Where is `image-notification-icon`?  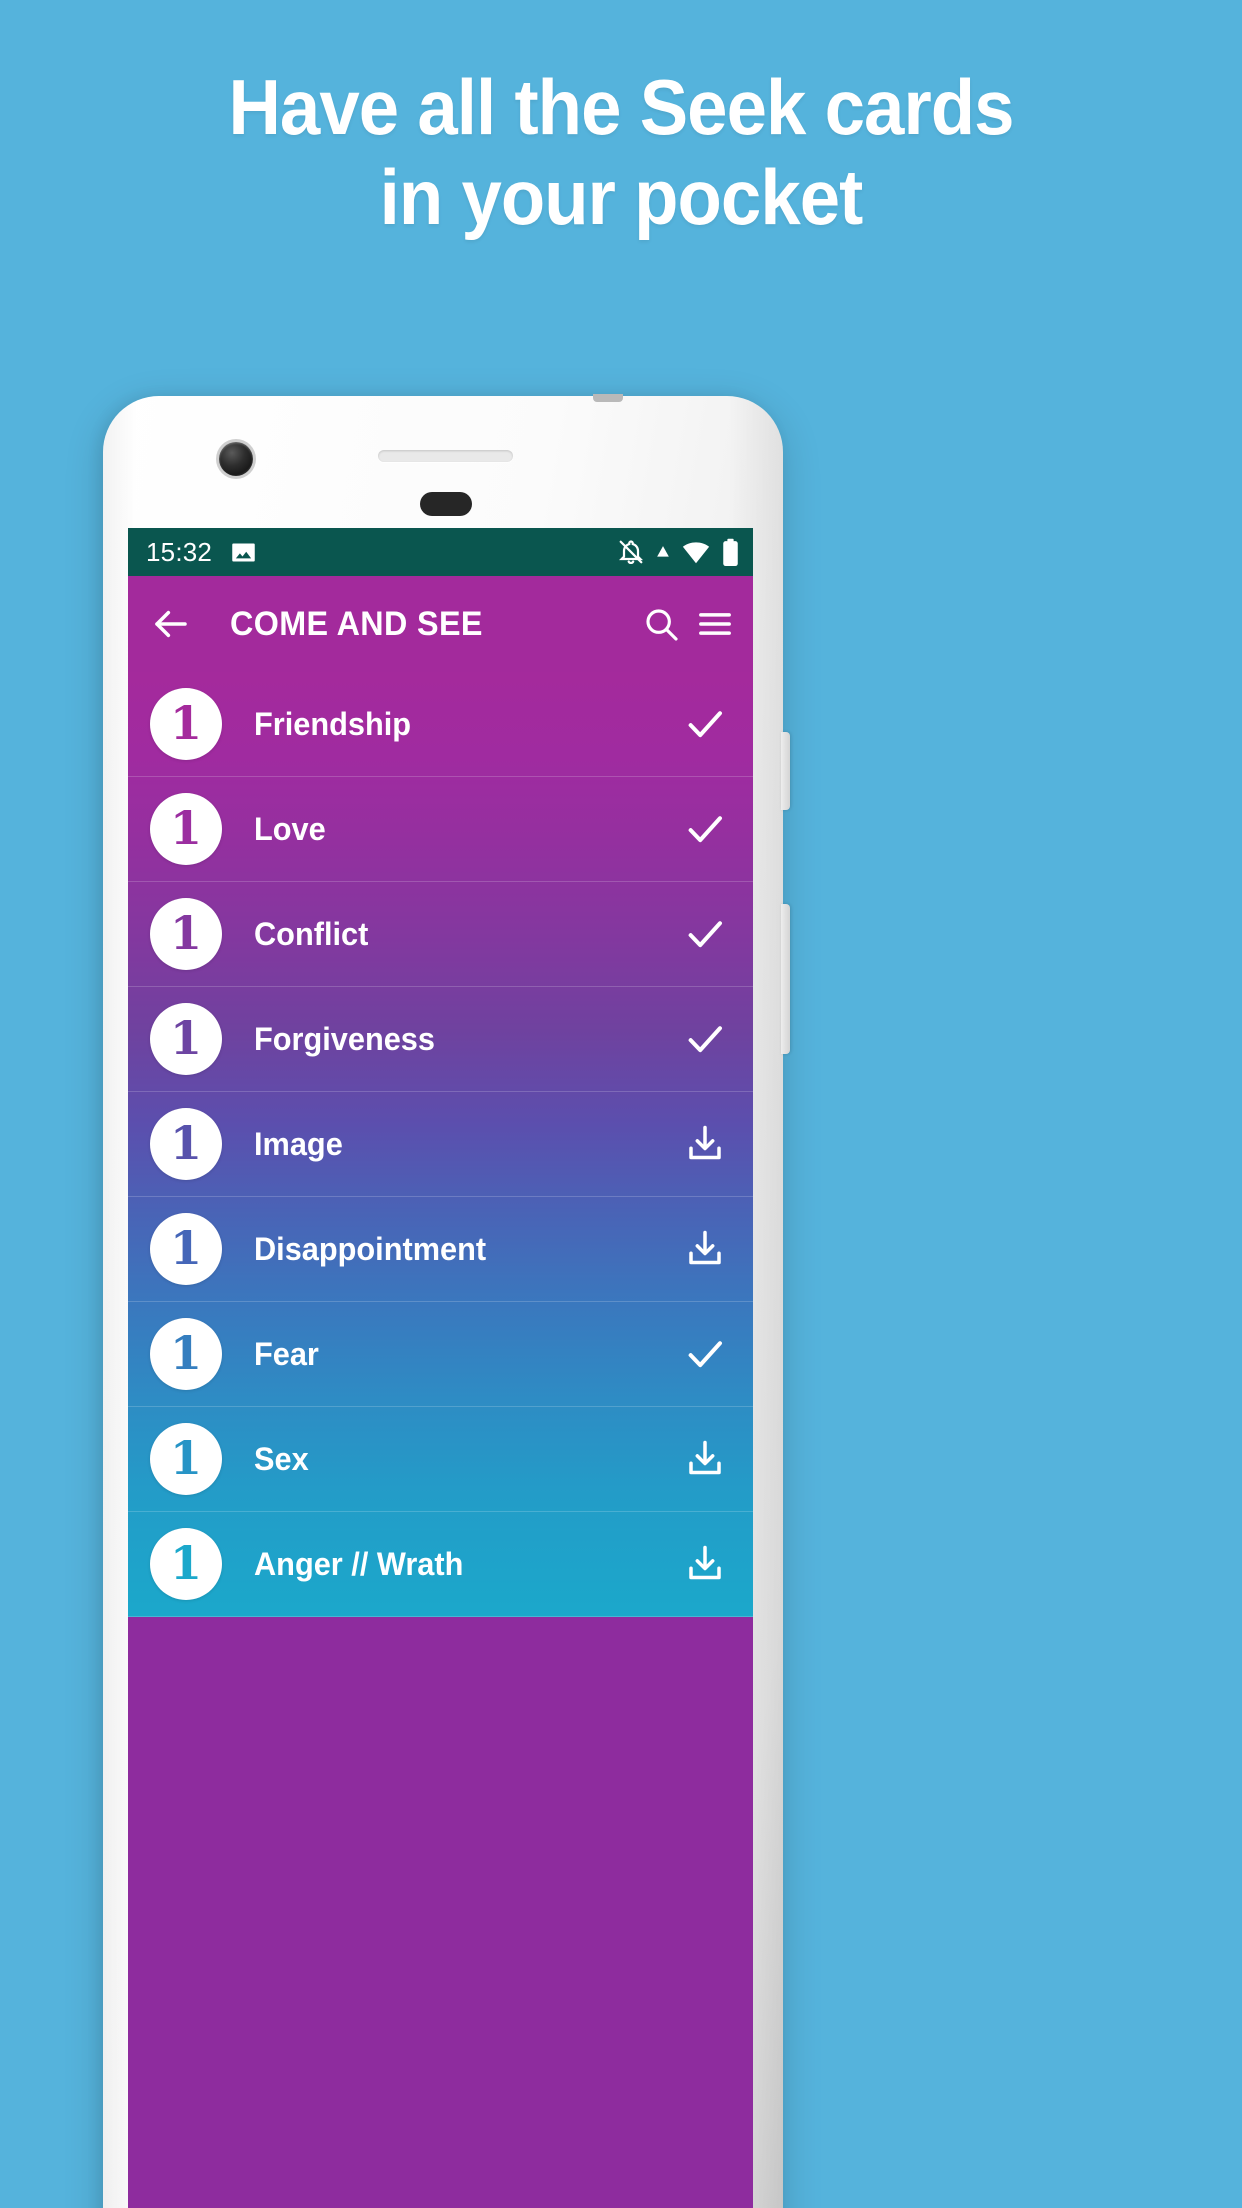 image-notification-icon is located at coordinates (243, 552).